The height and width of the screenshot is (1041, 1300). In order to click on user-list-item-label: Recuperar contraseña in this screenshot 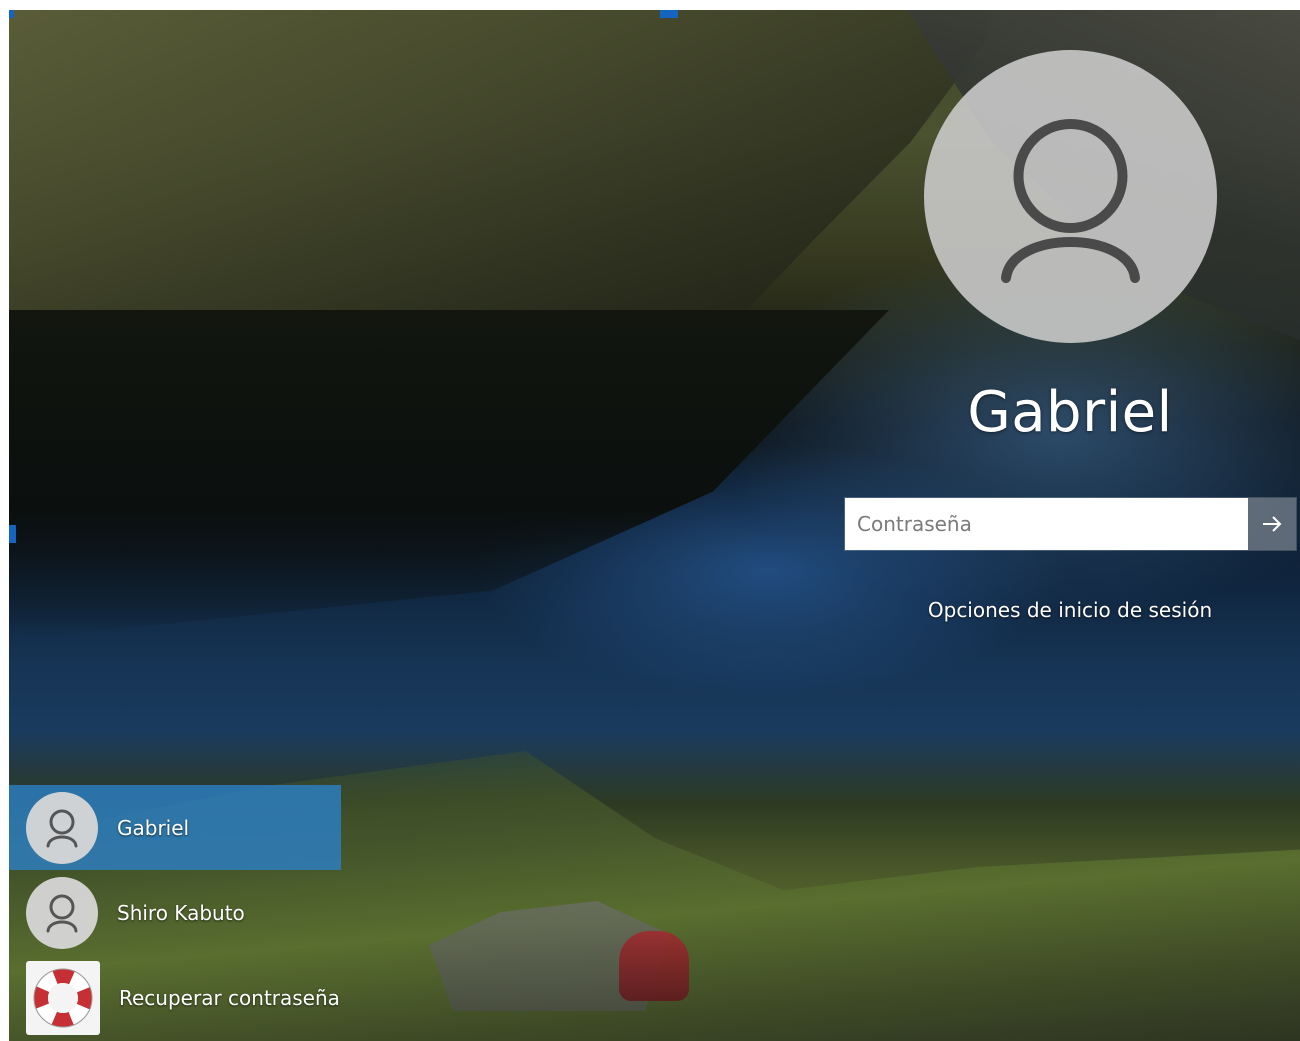, I will do `click(229, 997)`.